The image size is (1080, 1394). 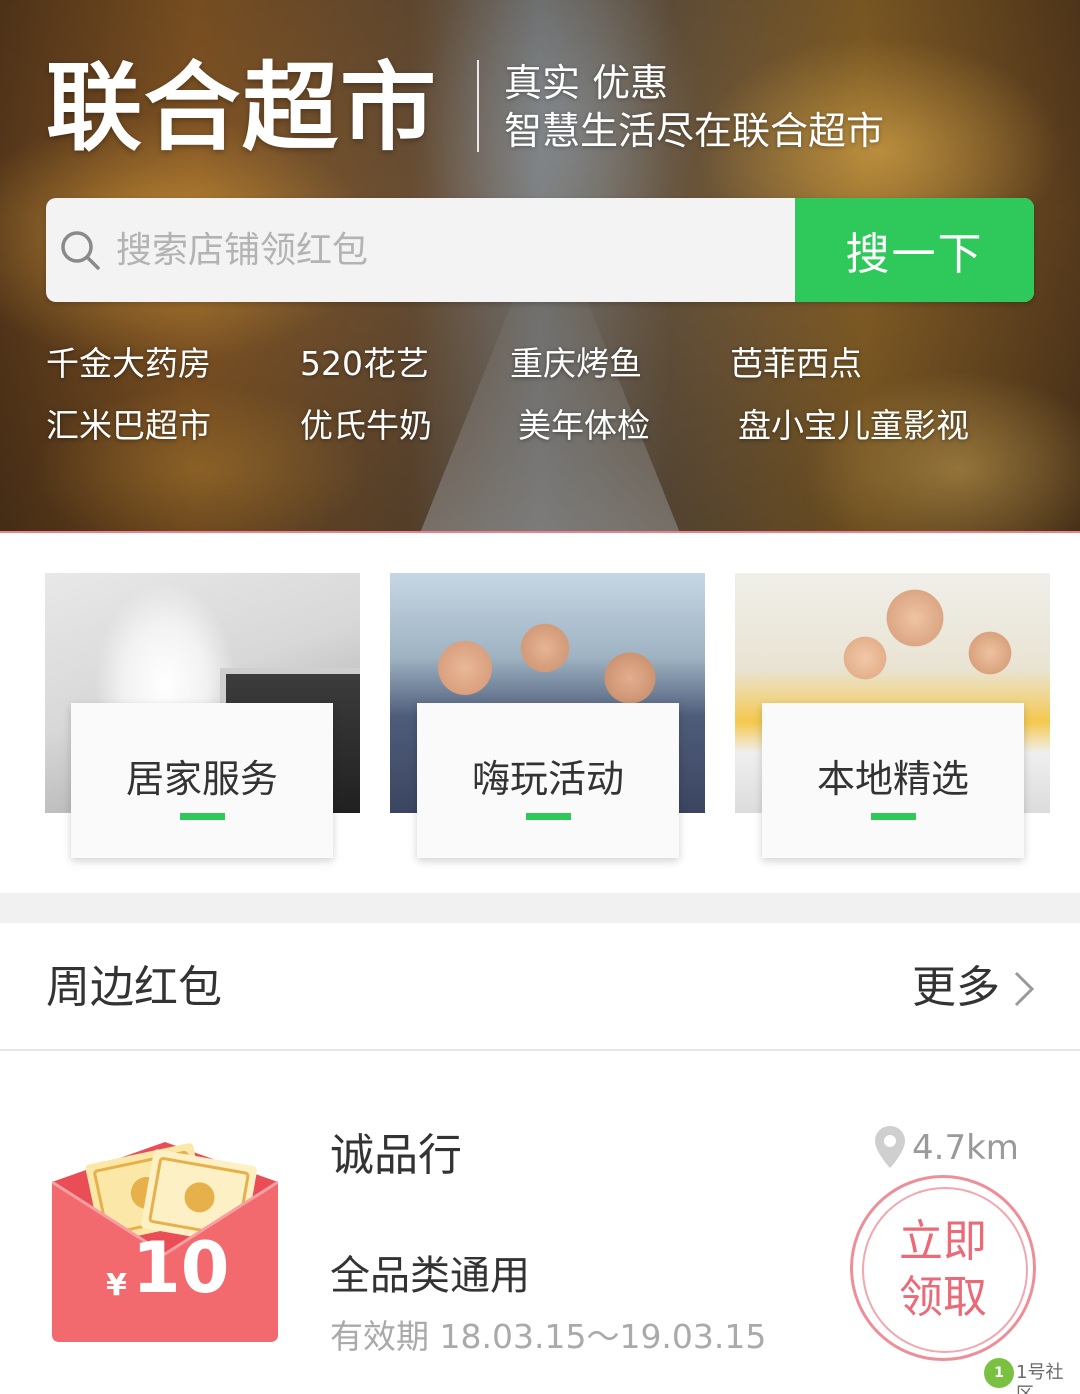 What do you see at coordinates (956, 988) in the screenshot?
I see `more-link: 更多` at bounding box center [956, 988].